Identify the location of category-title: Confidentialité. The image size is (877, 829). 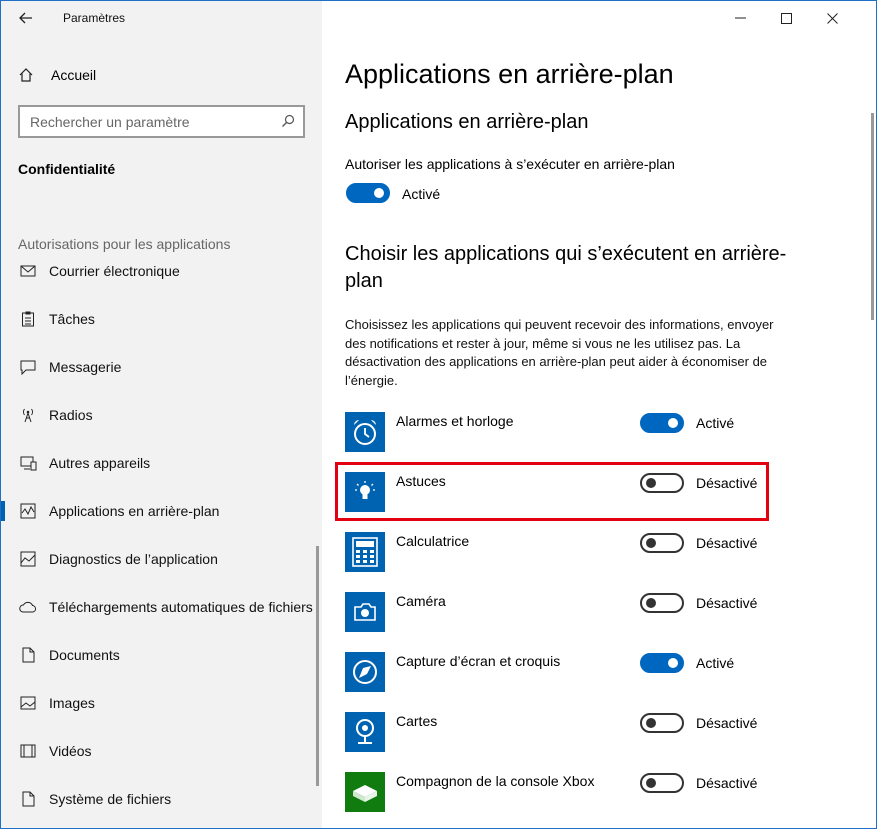
(67, 169).